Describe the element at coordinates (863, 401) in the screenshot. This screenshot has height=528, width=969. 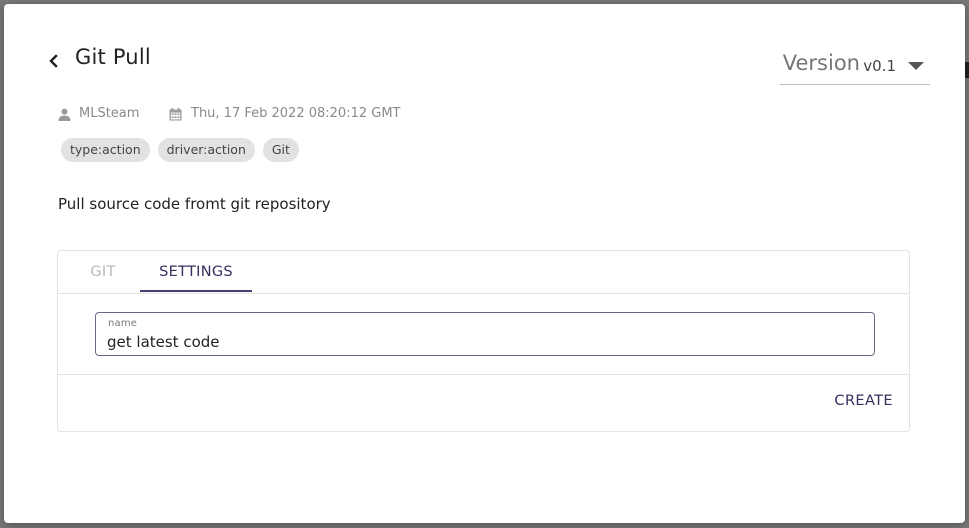
I see `create-button: CREATE` at that location.